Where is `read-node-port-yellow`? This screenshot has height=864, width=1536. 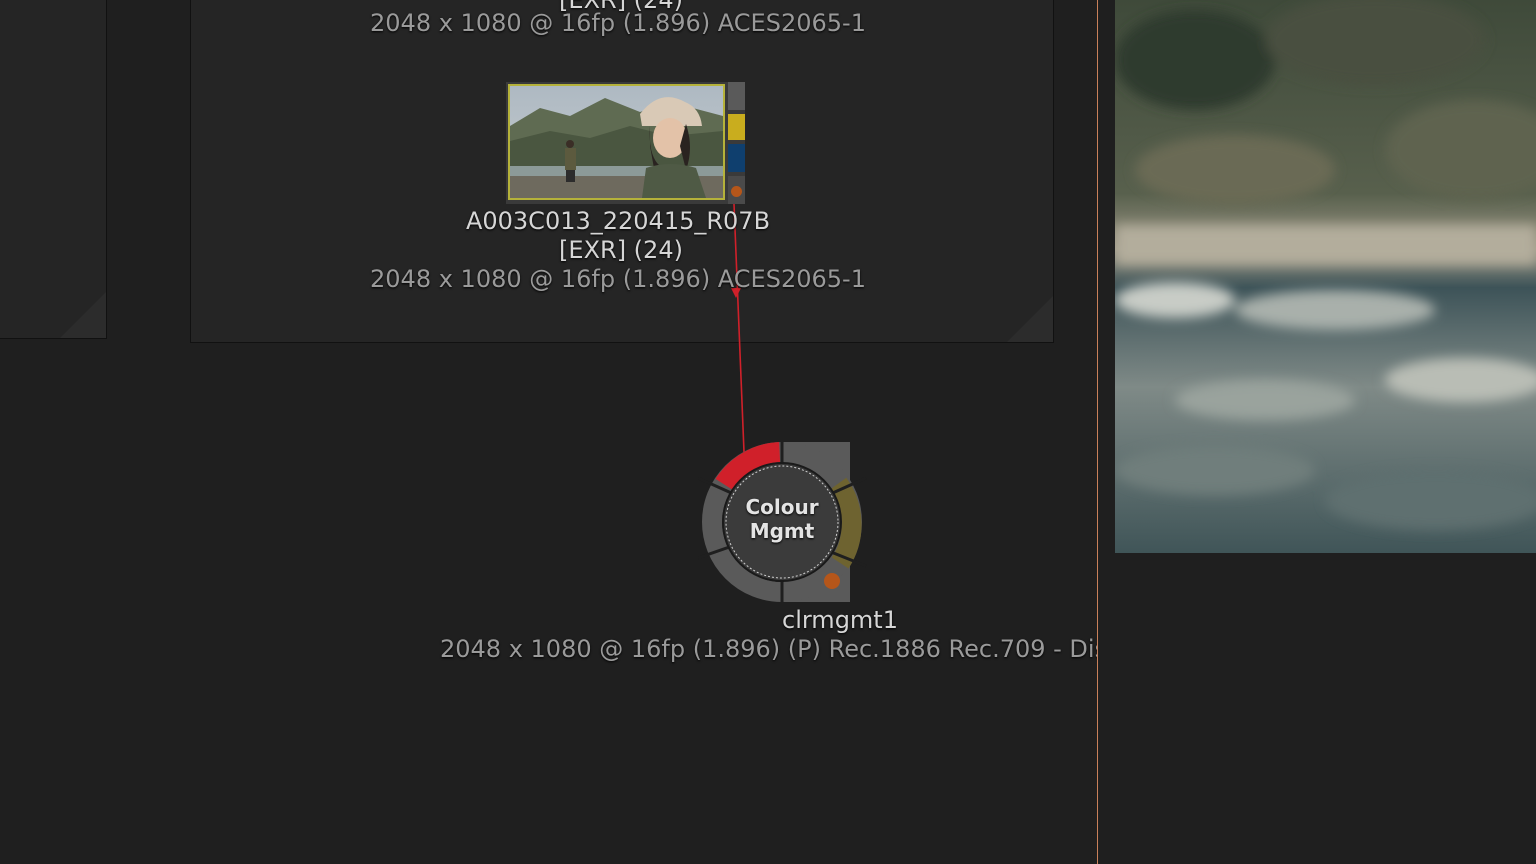
read-node-port-yellow is located at coordinates (736, 127).